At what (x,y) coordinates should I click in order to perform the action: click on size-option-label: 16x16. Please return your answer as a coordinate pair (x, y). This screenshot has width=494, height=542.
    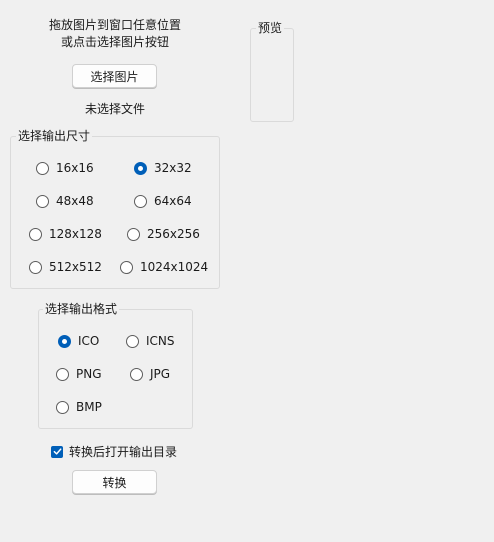
    Looking at the image, I should click on (75, 168).